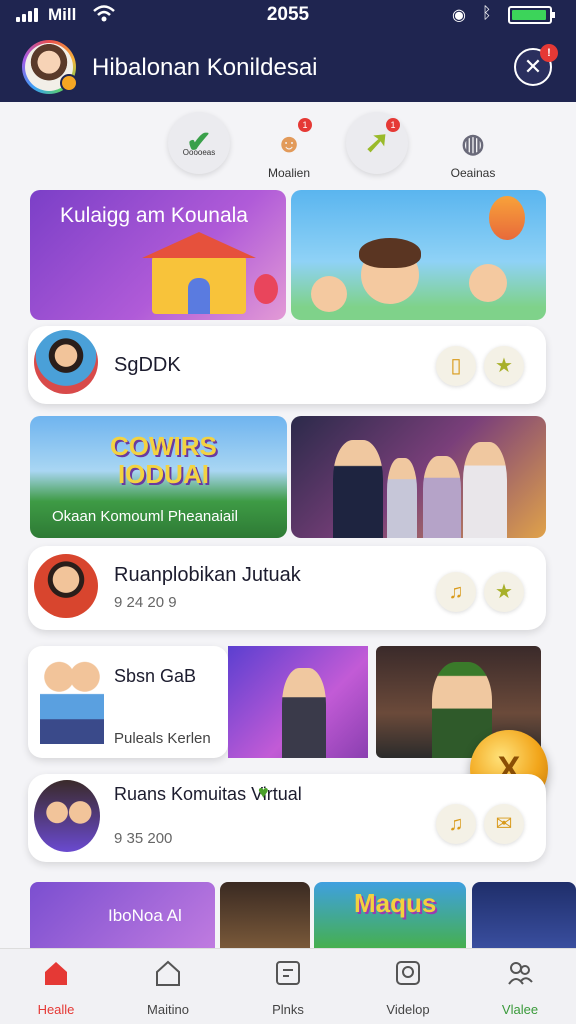  I want to click on feature-card: Sbsn GaB Puleals Kerlen, so click(128, 702).